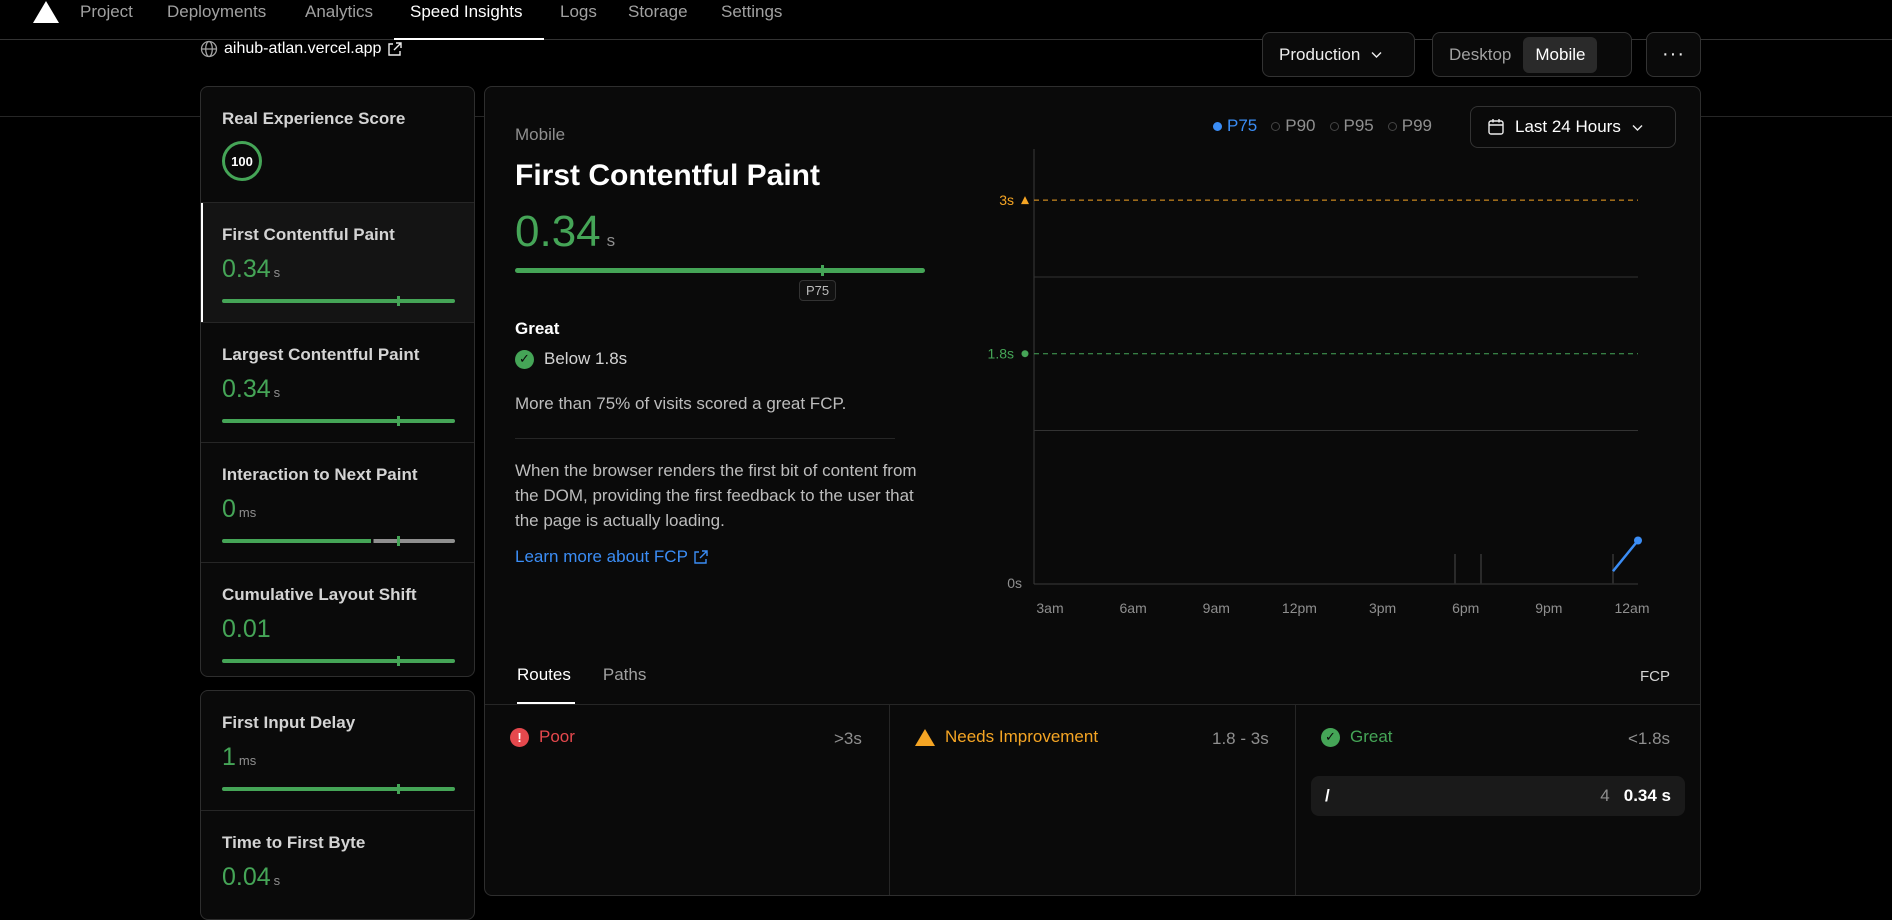 This screenshot has width=1892, height=920. I want to click on metric-first-input-delay: First Input Delay 1 ms, so click(337, 751).